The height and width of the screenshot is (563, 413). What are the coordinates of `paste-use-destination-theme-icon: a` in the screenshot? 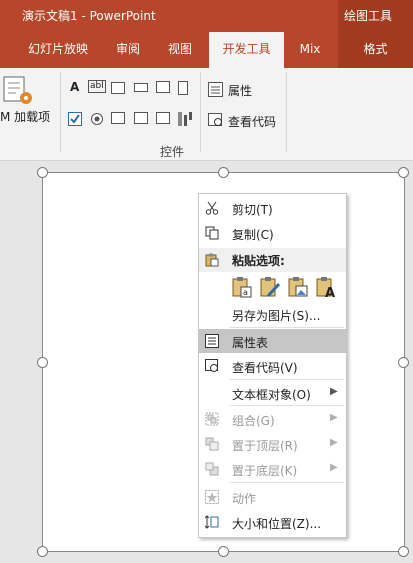 It's located at (242, 287).